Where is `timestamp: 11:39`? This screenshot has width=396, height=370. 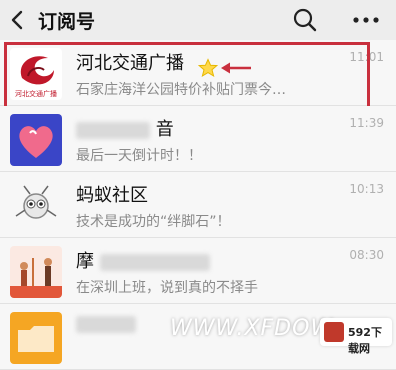 timestamp: 11:39 is located at coordinates (366, 123).